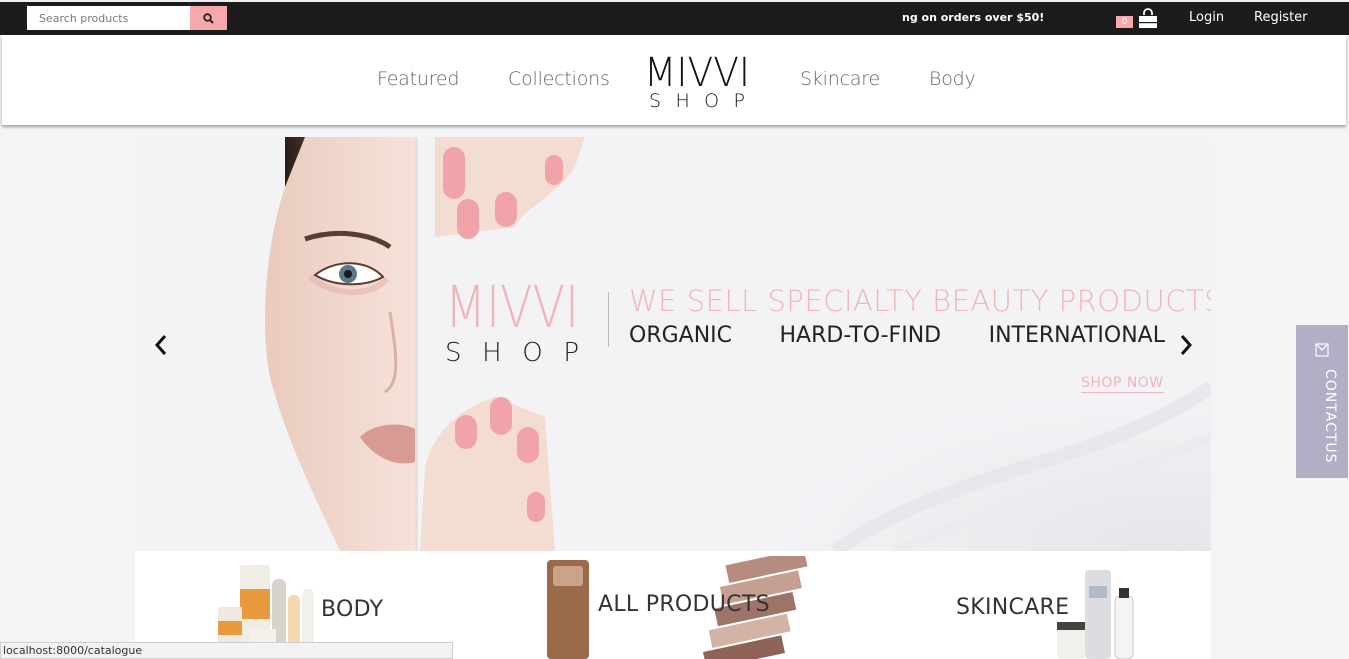 Image resolution: width=1349 pixels, height=659 pixels. Describe the element at coordinates (1281, 17) in the screenshot. I see `register-link: Register` at that location.